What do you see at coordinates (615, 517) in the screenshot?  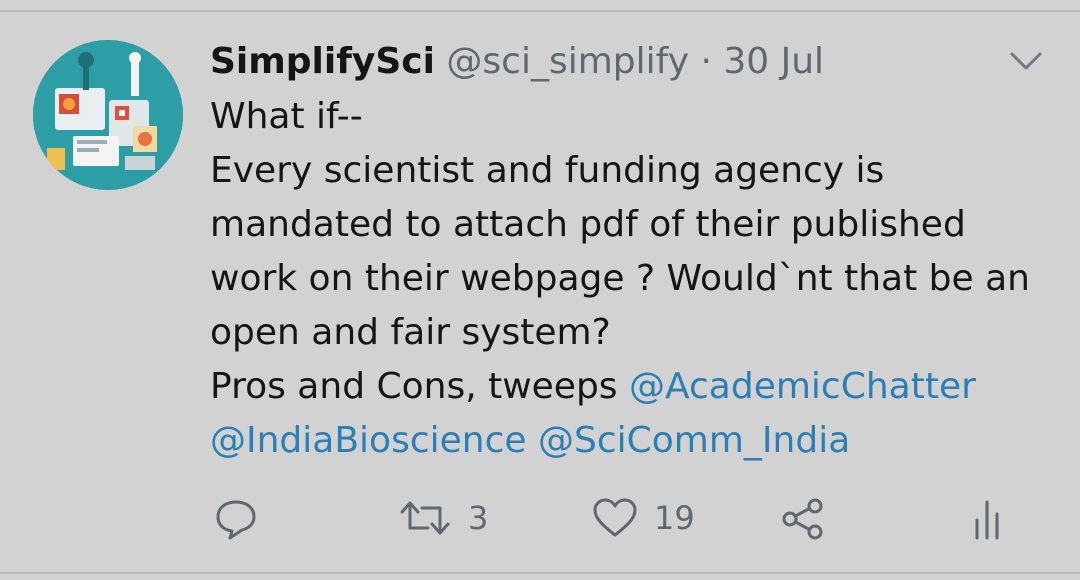 I see `heart-icon` at bounding box center [615, 517].